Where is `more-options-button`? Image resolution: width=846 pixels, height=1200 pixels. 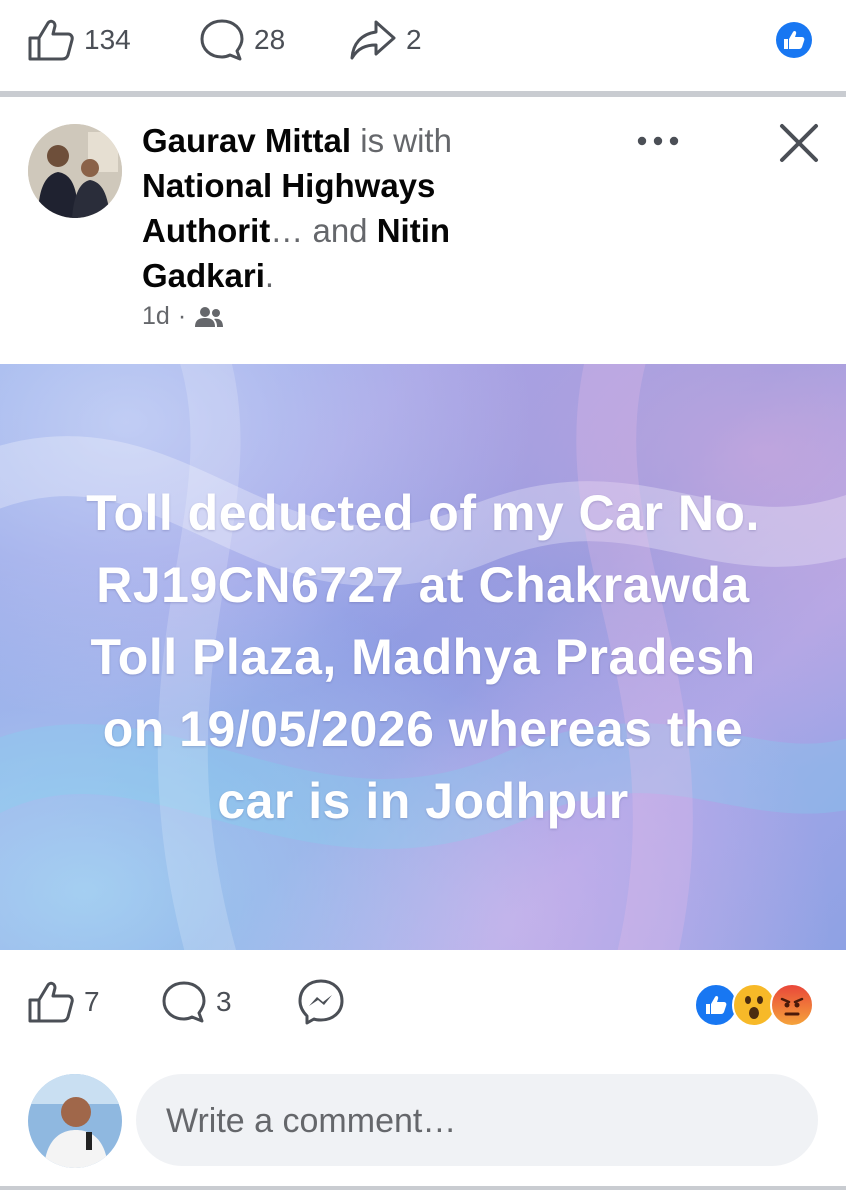
more-options-button is located at coordinates (658, 143).